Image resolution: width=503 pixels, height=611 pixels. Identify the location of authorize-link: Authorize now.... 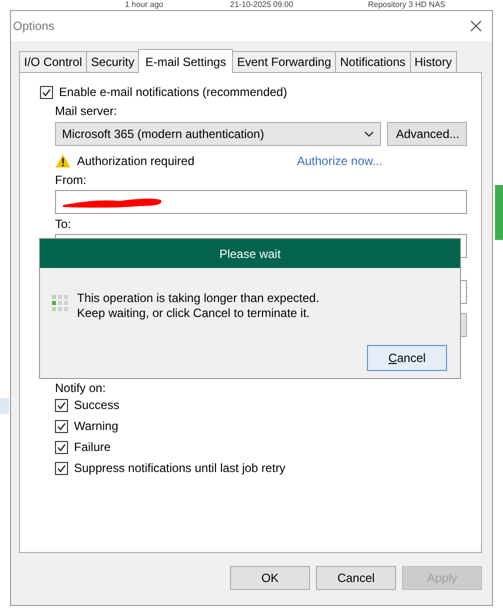
(339, 161).